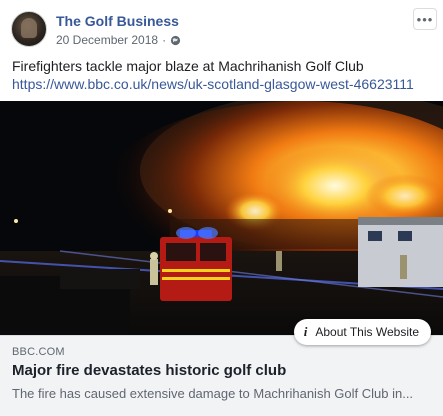 This screenshot has height=416, width=443. Describe the element at coordinates (149, 370) in the screenshot. I see `link-headline: Major fire devastates historic golf club` at that location.